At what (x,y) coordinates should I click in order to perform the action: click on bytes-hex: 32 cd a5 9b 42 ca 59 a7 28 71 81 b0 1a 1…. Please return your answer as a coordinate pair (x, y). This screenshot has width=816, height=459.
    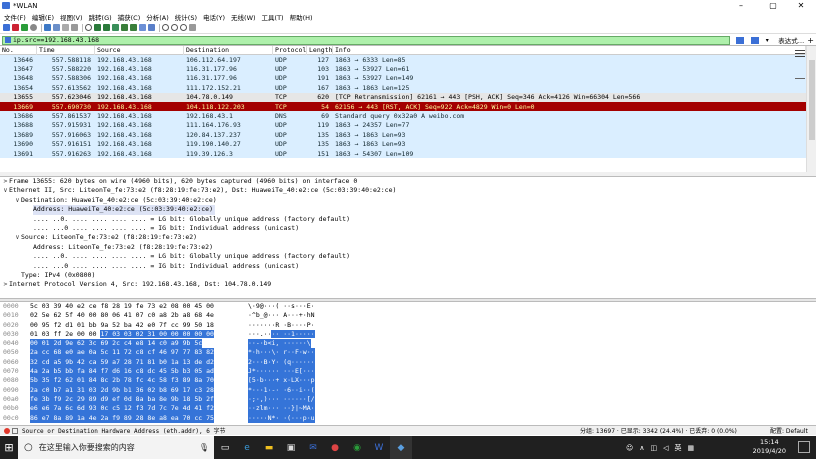
    Looking at the image, I should click on (122, 362).